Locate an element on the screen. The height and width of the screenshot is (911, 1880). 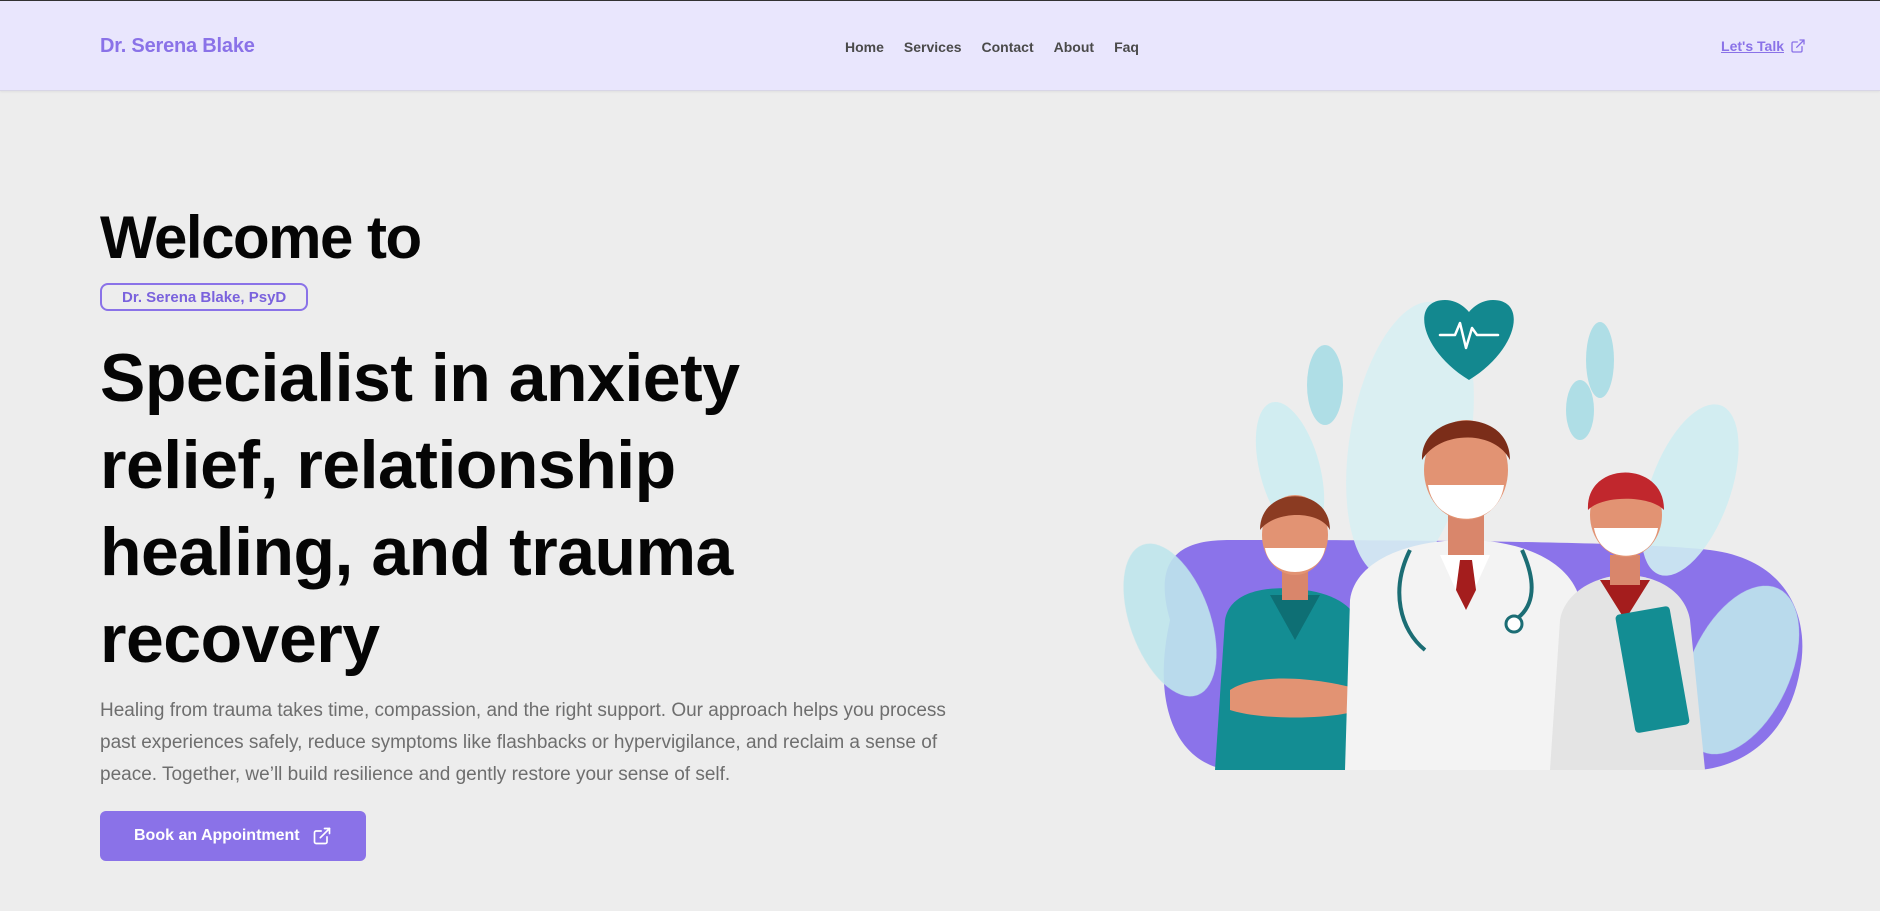
nav-services: Services is located at coordinates (933, 47).